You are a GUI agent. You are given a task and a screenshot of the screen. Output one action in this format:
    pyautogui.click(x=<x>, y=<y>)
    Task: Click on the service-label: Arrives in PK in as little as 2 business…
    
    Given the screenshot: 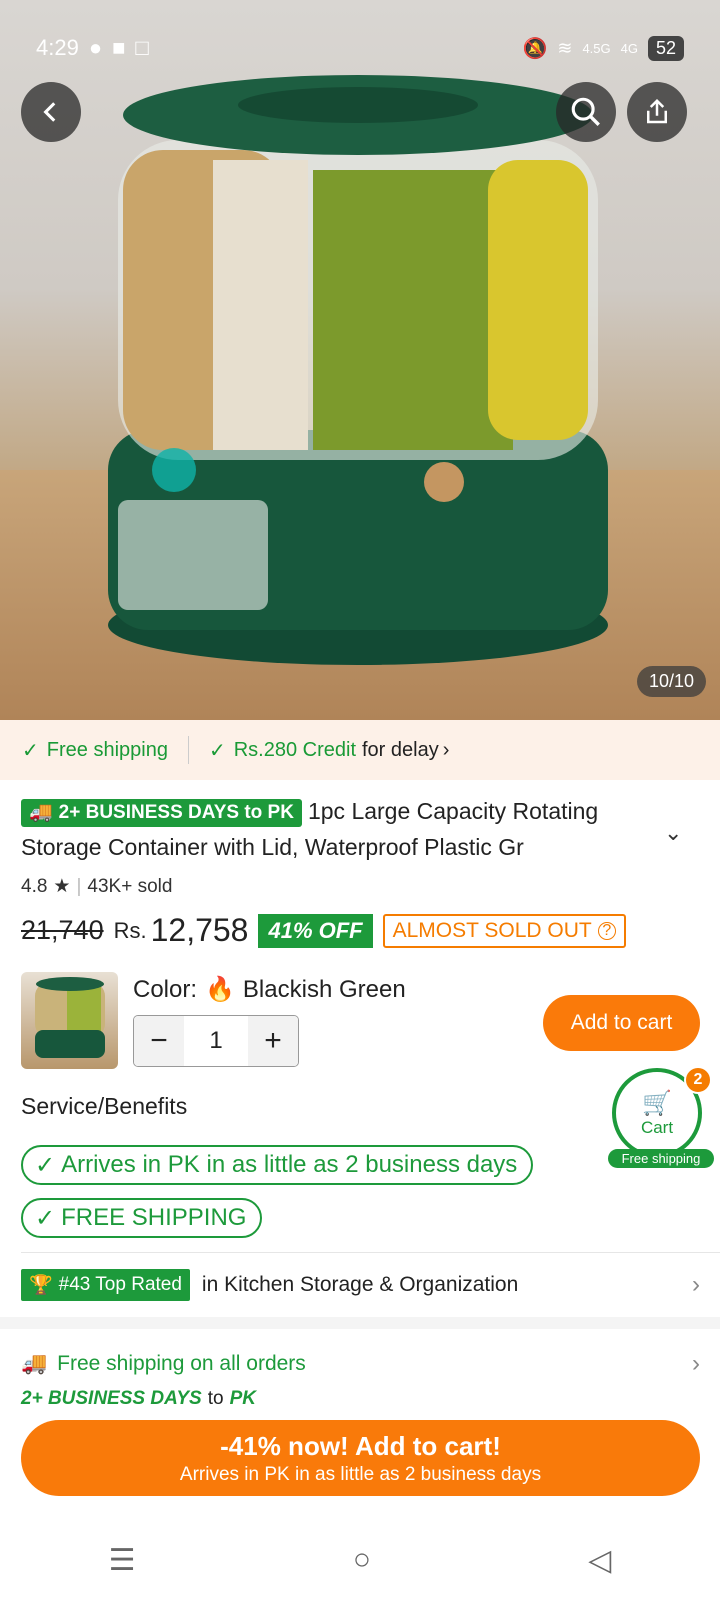 What is the action you would take?
    pyautogui.click(x=289, y=1164)
    